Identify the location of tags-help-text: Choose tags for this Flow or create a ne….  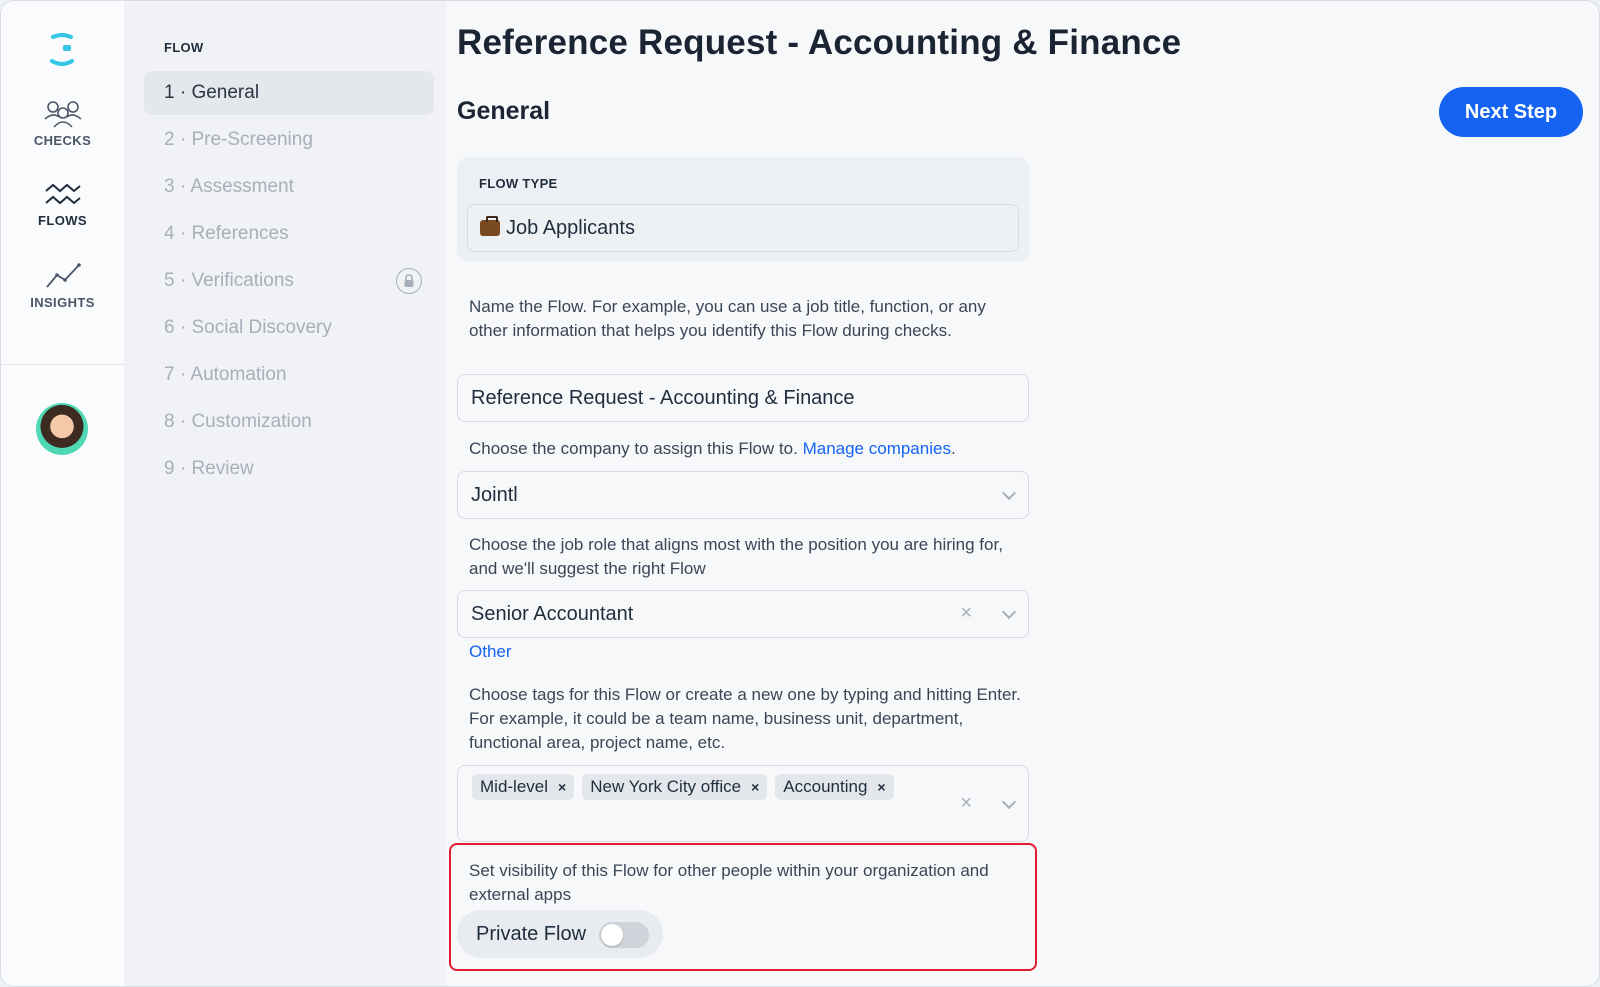
(745, 718).